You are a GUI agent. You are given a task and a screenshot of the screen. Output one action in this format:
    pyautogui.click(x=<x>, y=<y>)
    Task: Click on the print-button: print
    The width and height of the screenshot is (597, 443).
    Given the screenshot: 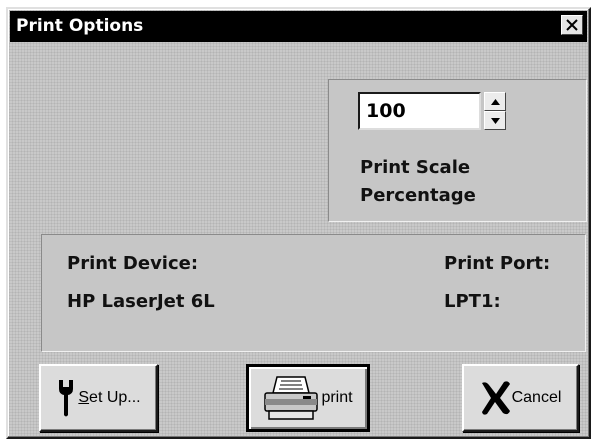 What is the action you would take?
    pyautogui.click(x=308, y=398)
    